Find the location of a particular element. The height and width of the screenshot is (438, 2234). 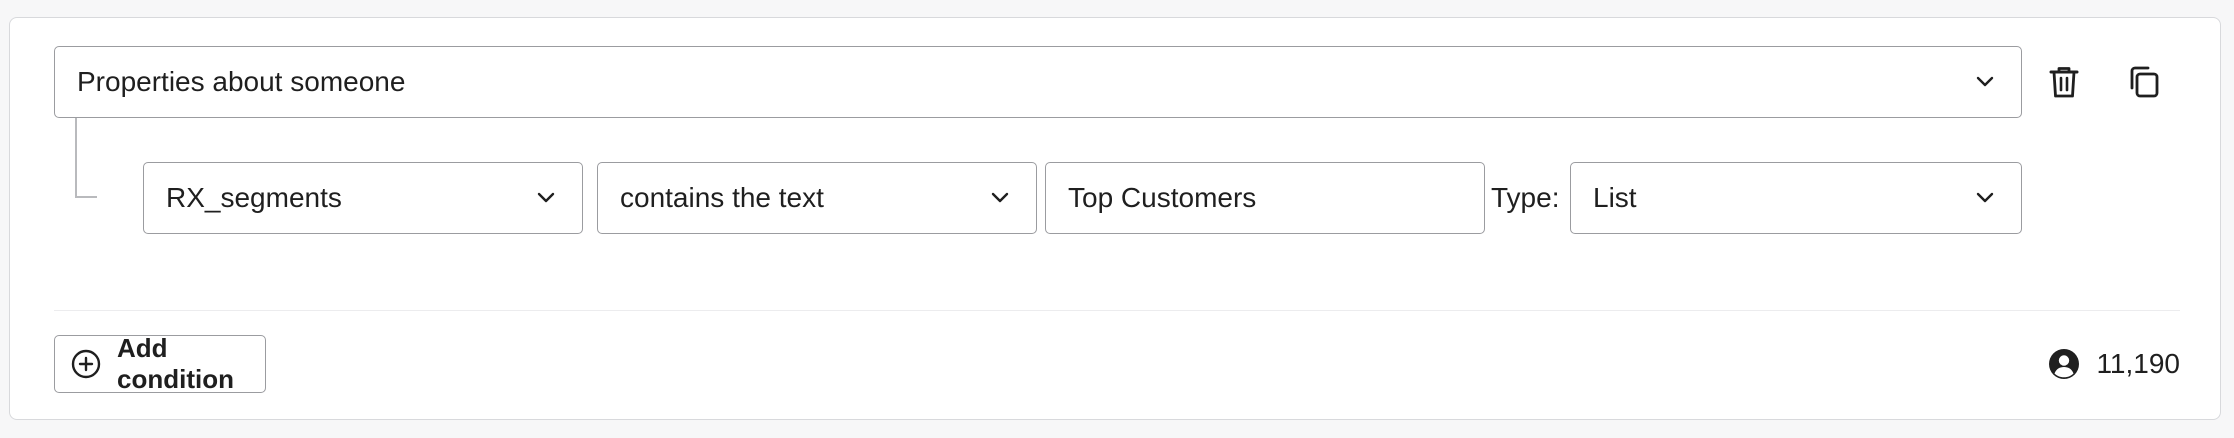

profile-count-value: 11,190 is located at coordinates (2138, 363).